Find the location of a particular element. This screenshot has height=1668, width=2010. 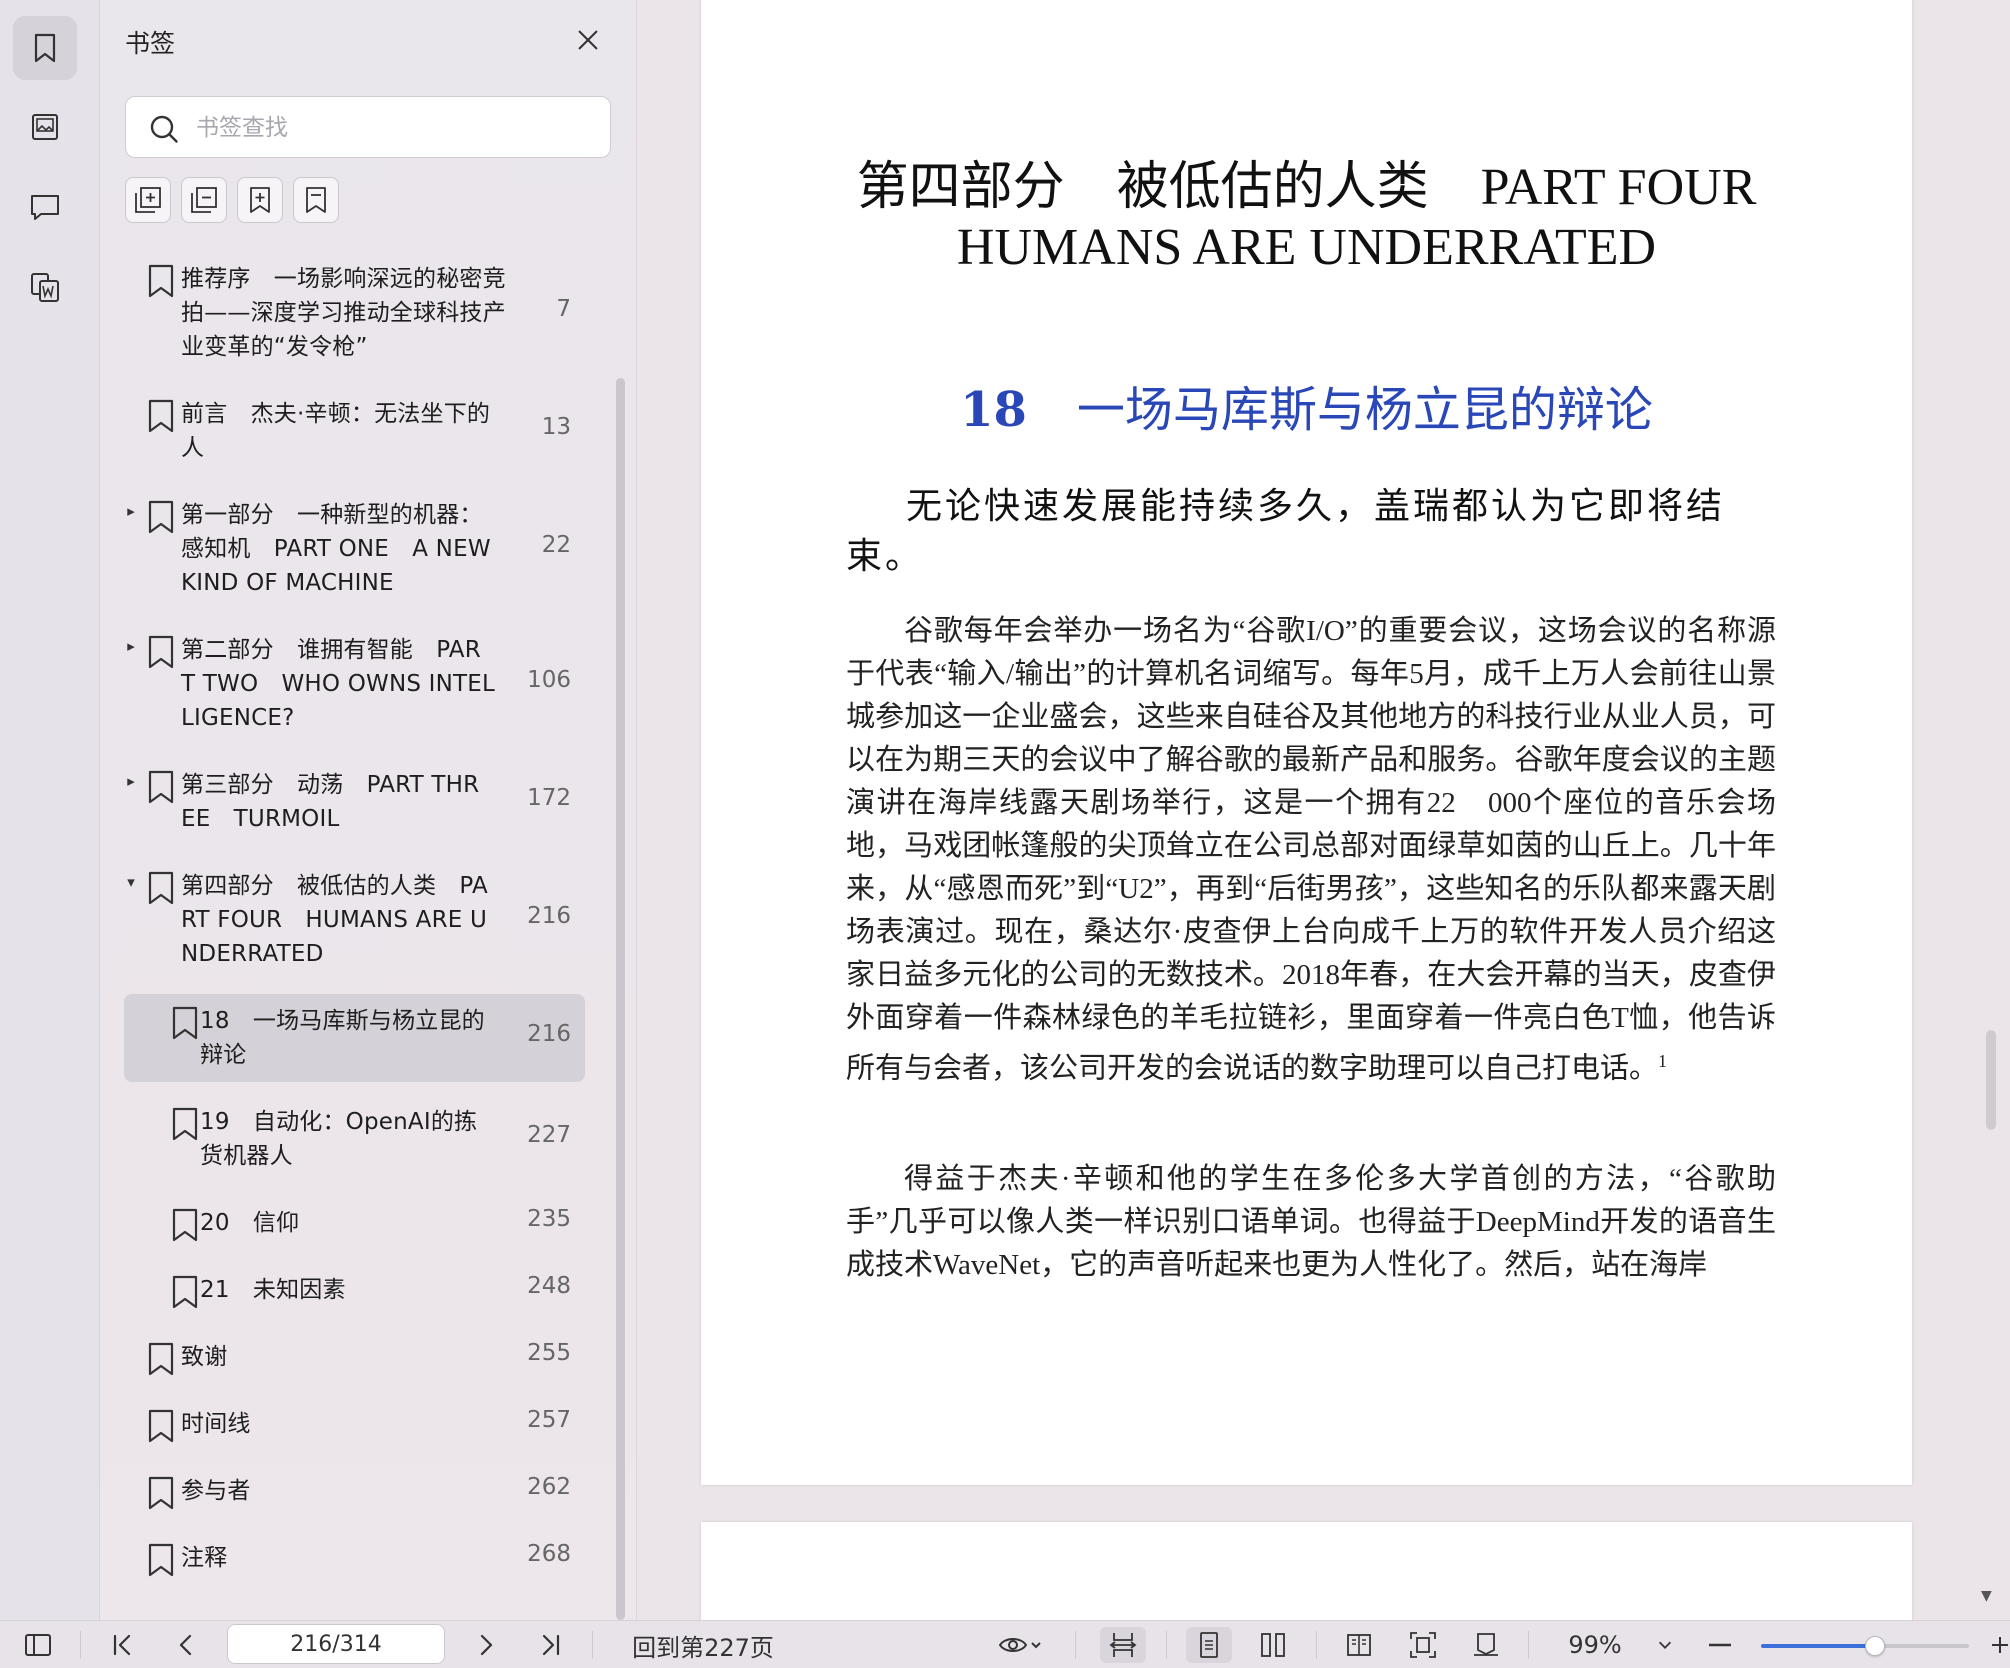

bookmark-label-line: 18 一场马库斯与杨立昆的 is located at coordinates (342, 1021).